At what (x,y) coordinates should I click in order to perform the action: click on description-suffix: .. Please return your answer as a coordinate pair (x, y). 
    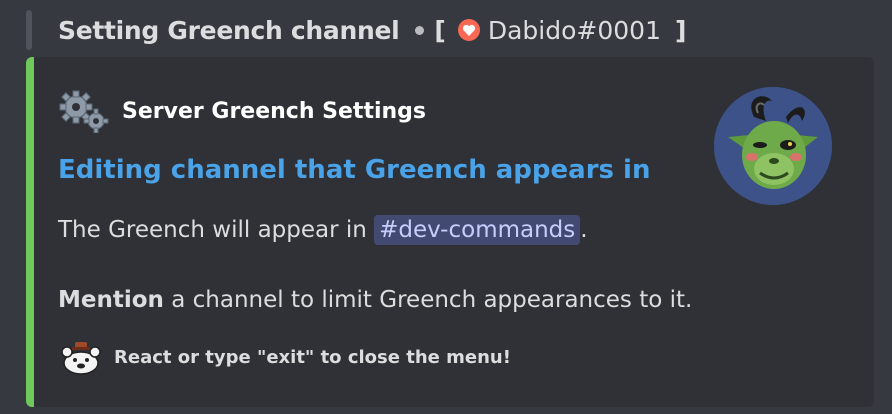
    Looking at the image, I should click on (584, 230).